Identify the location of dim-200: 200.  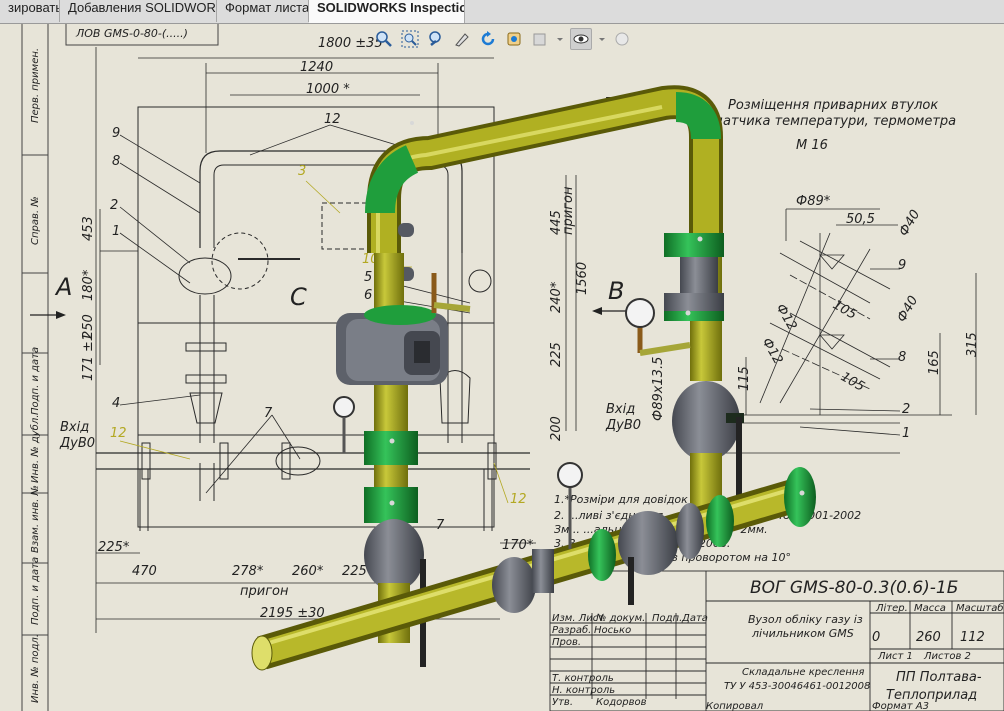
(556, 428).